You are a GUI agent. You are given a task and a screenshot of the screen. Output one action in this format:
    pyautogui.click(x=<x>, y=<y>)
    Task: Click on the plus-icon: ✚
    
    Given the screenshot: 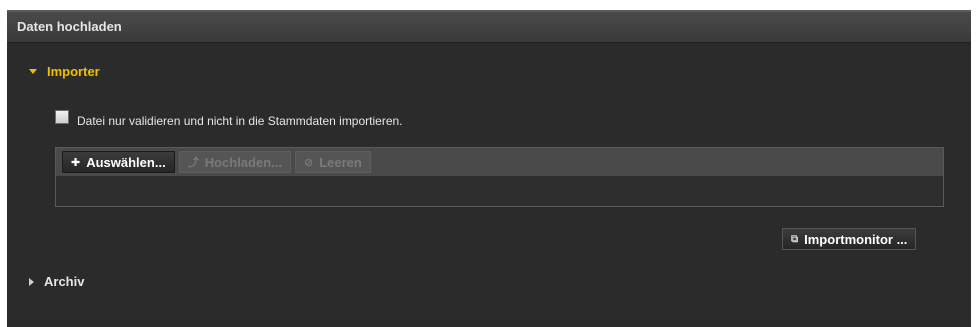 What is the action you would take?
    pyautogui.click(x=76, y=162)
    